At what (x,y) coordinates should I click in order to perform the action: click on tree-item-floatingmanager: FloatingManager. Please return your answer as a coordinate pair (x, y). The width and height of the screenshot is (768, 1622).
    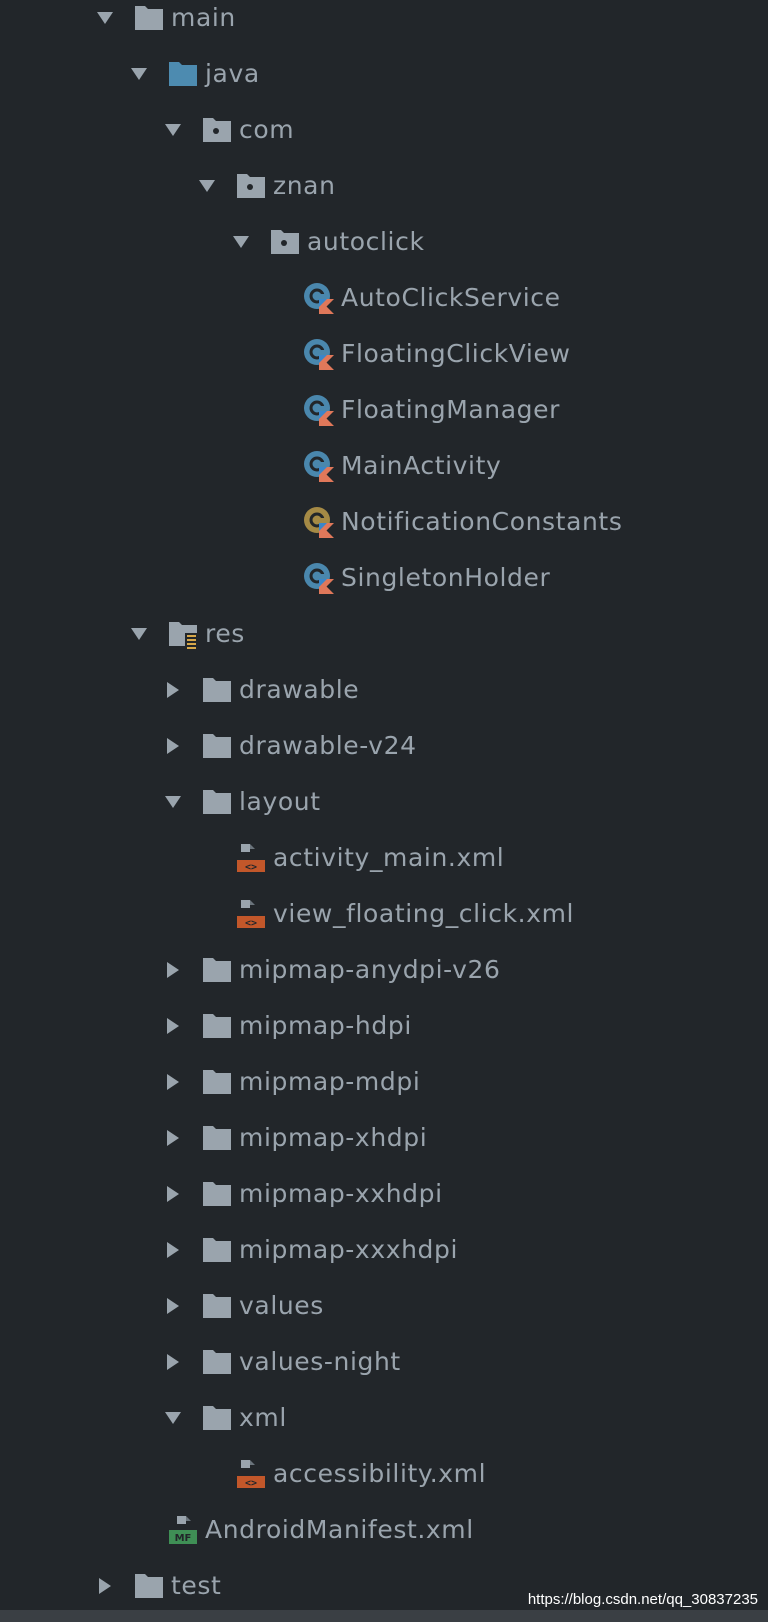
    Looking at the image, I should click on (384, 410).